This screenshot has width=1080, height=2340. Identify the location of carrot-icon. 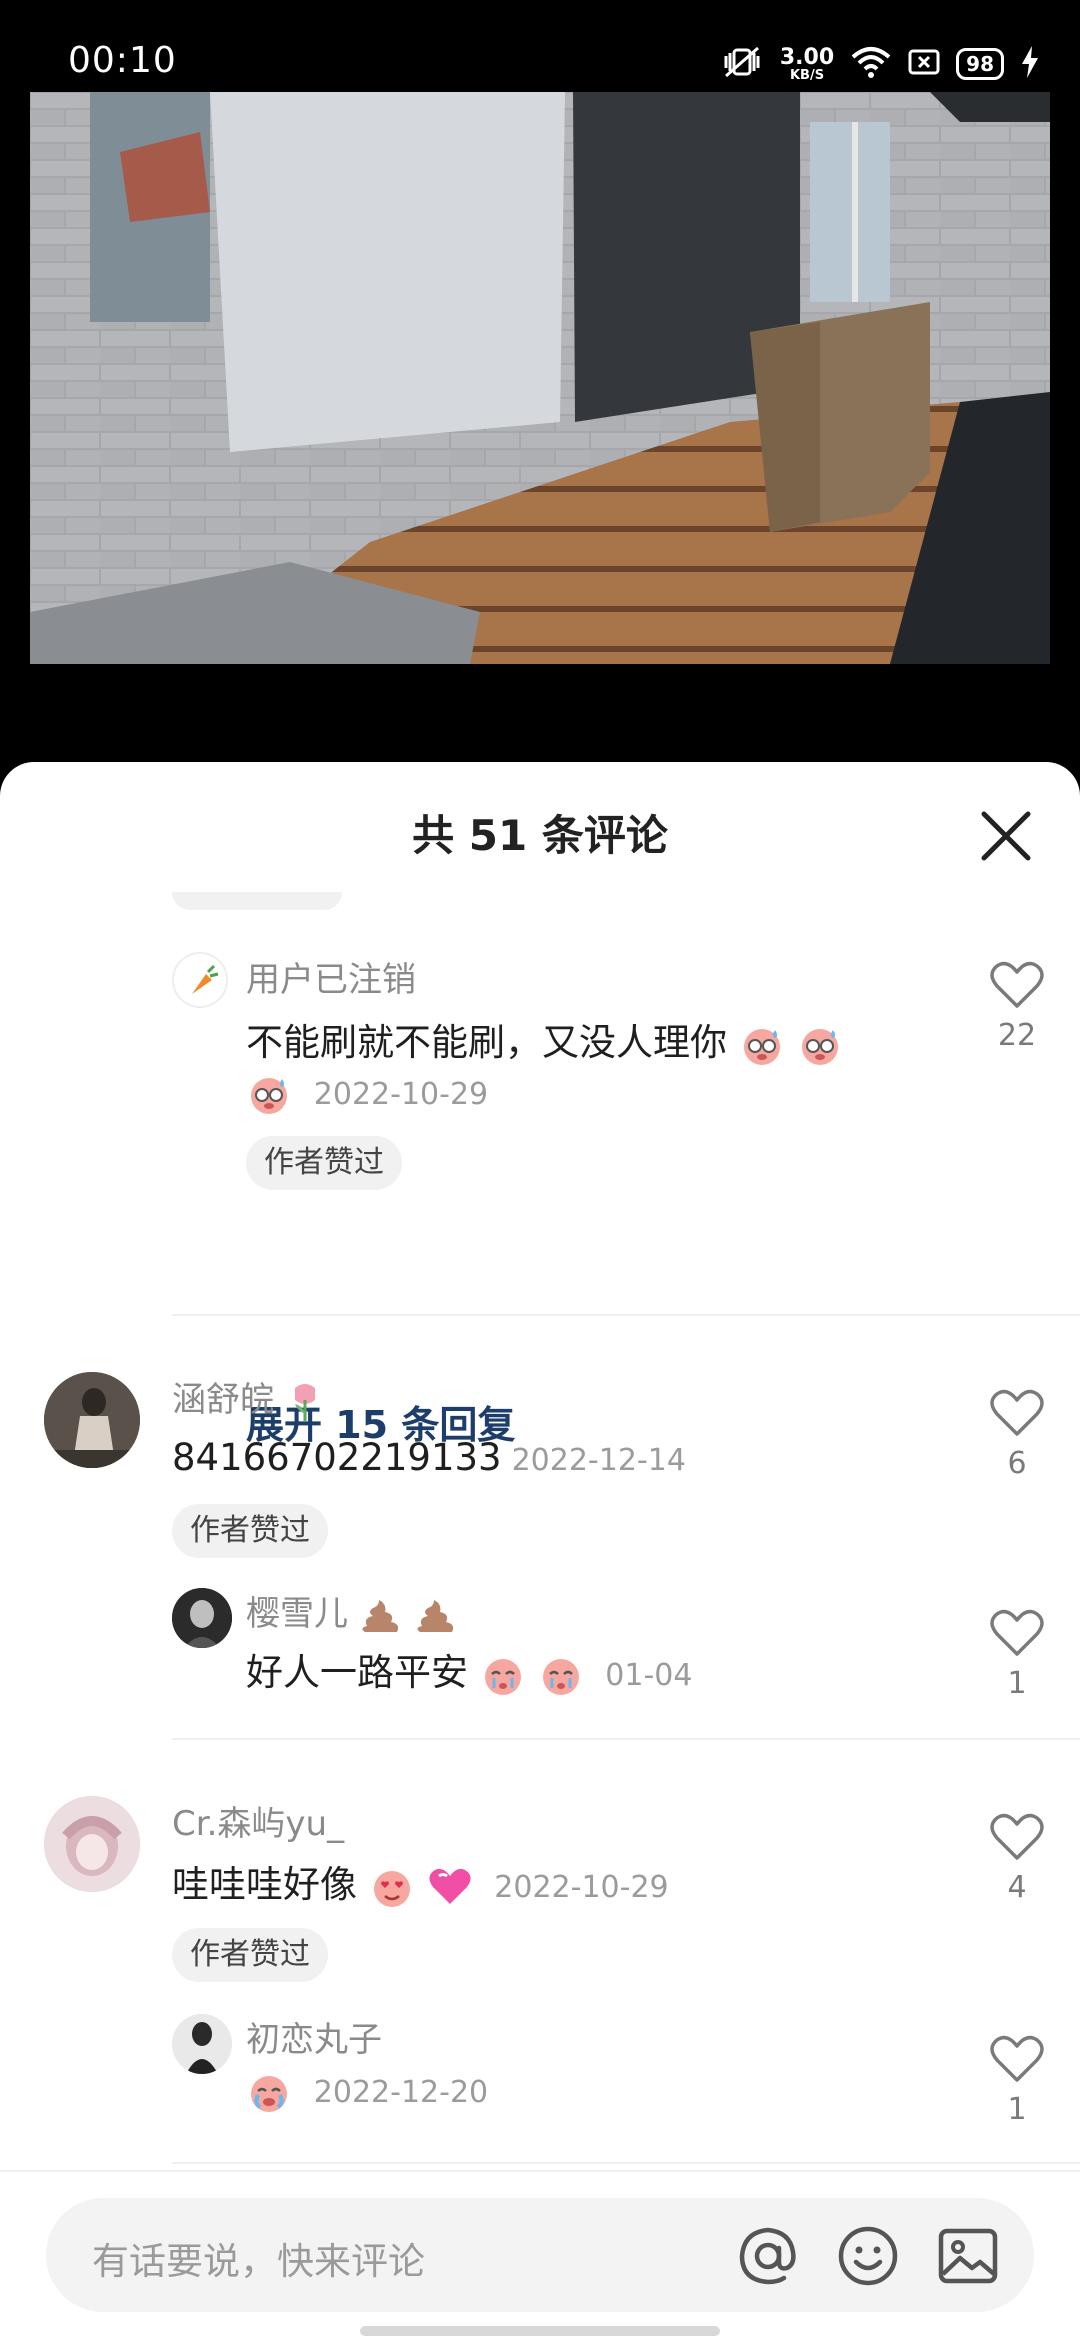
(205, 979).